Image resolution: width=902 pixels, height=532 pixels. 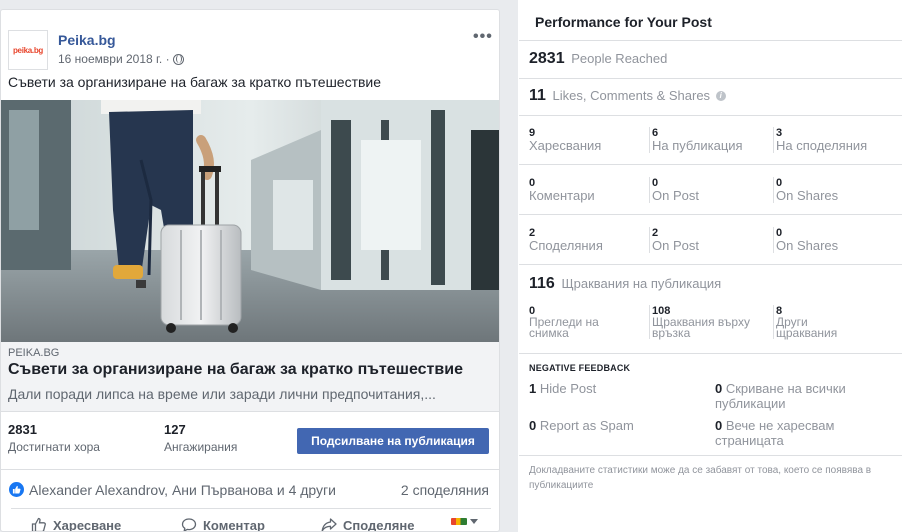 What do you see at coordinates (775, 433) in the screenshot?
I see `unlike-page-label: Вече не харесвам страницата` at bounding box center [775, 433].